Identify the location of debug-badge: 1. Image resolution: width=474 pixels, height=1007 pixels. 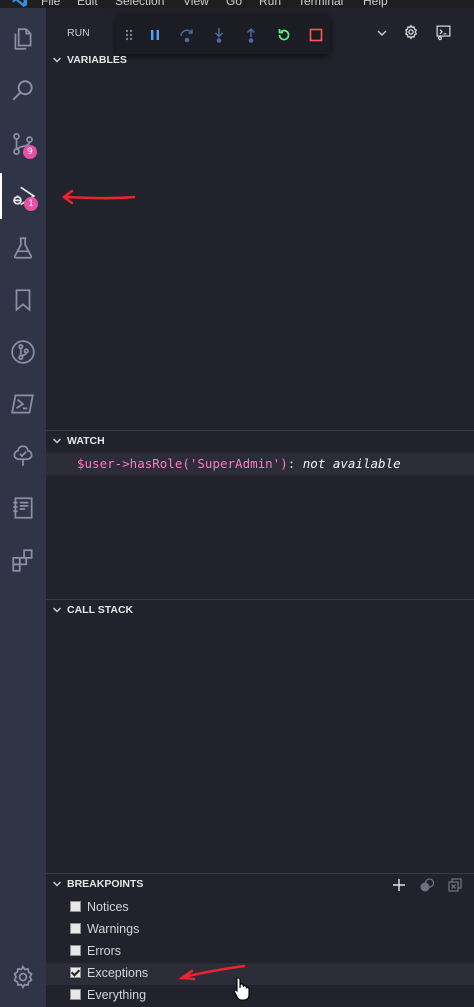
(31, 204).